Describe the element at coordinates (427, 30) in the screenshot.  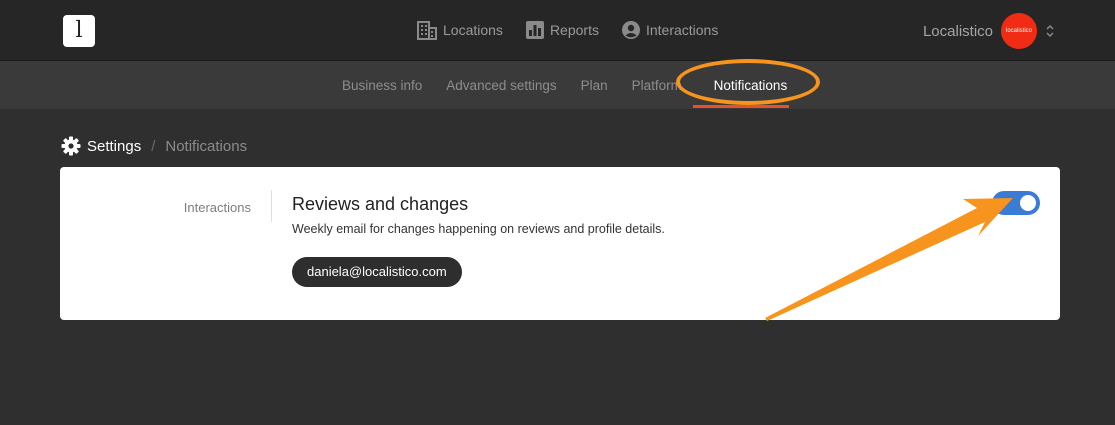
I see `building-icon` at that location.